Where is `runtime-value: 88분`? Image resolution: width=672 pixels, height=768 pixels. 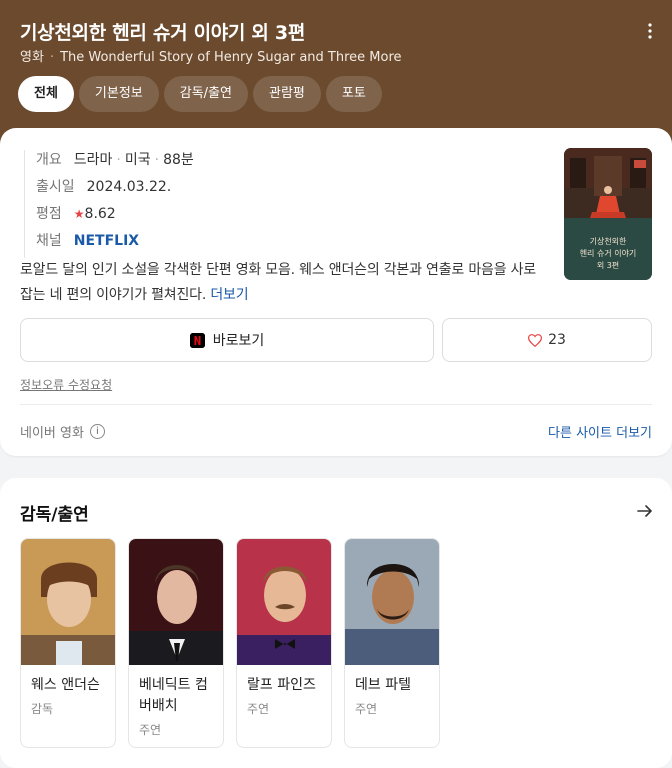
runtime-value: 88분 is located at coordinates (178, 160).